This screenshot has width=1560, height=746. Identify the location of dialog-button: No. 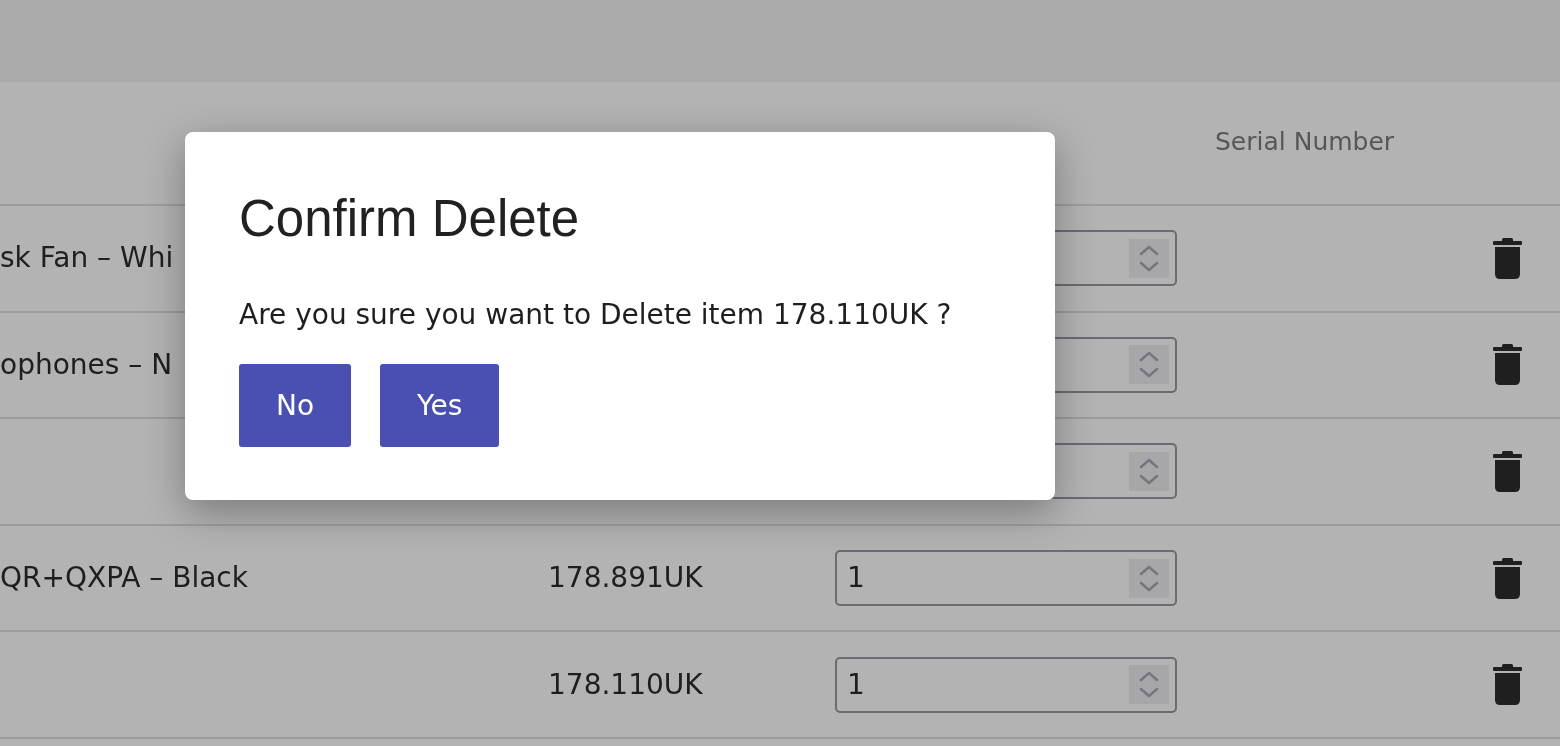
(295, 405).